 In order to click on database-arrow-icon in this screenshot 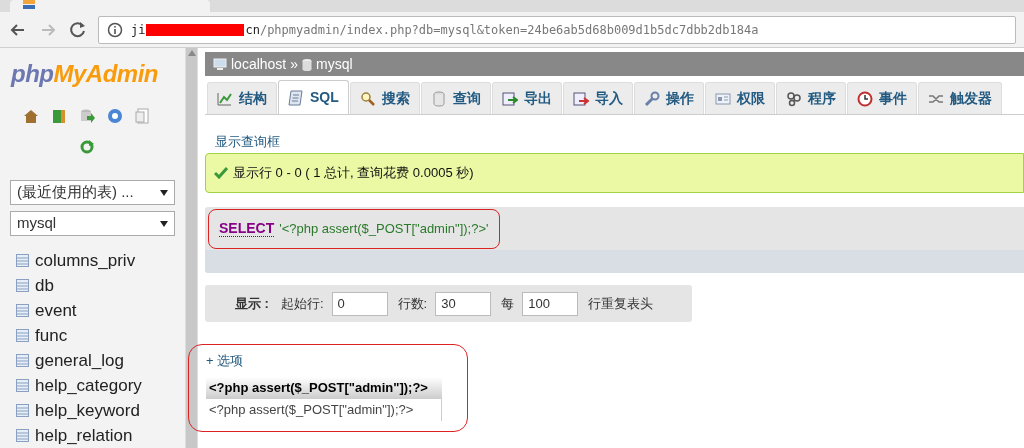, I will do `click(86, 116)`.